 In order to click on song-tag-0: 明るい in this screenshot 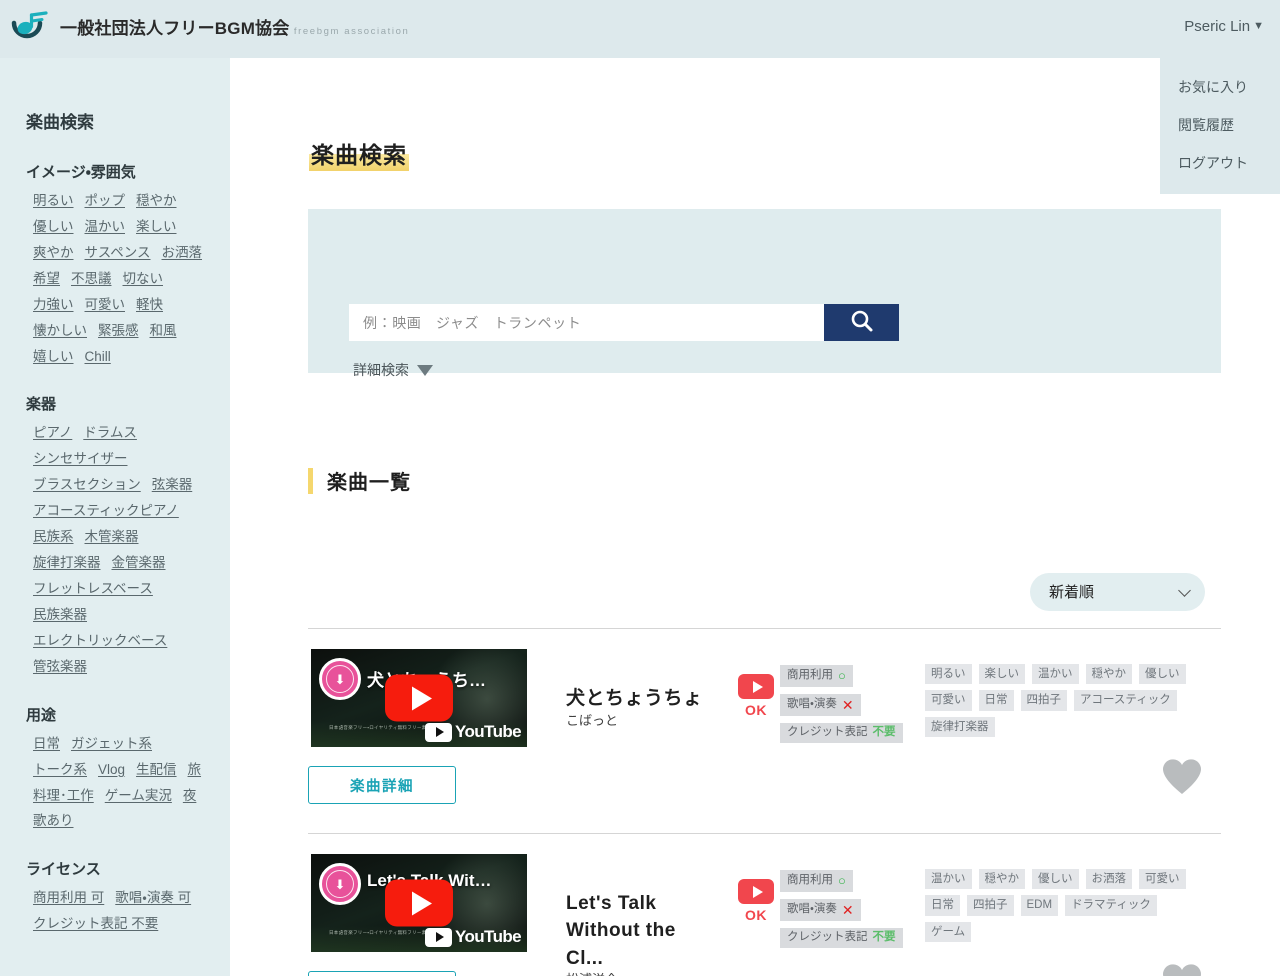, I will do `click(948, 674)`.